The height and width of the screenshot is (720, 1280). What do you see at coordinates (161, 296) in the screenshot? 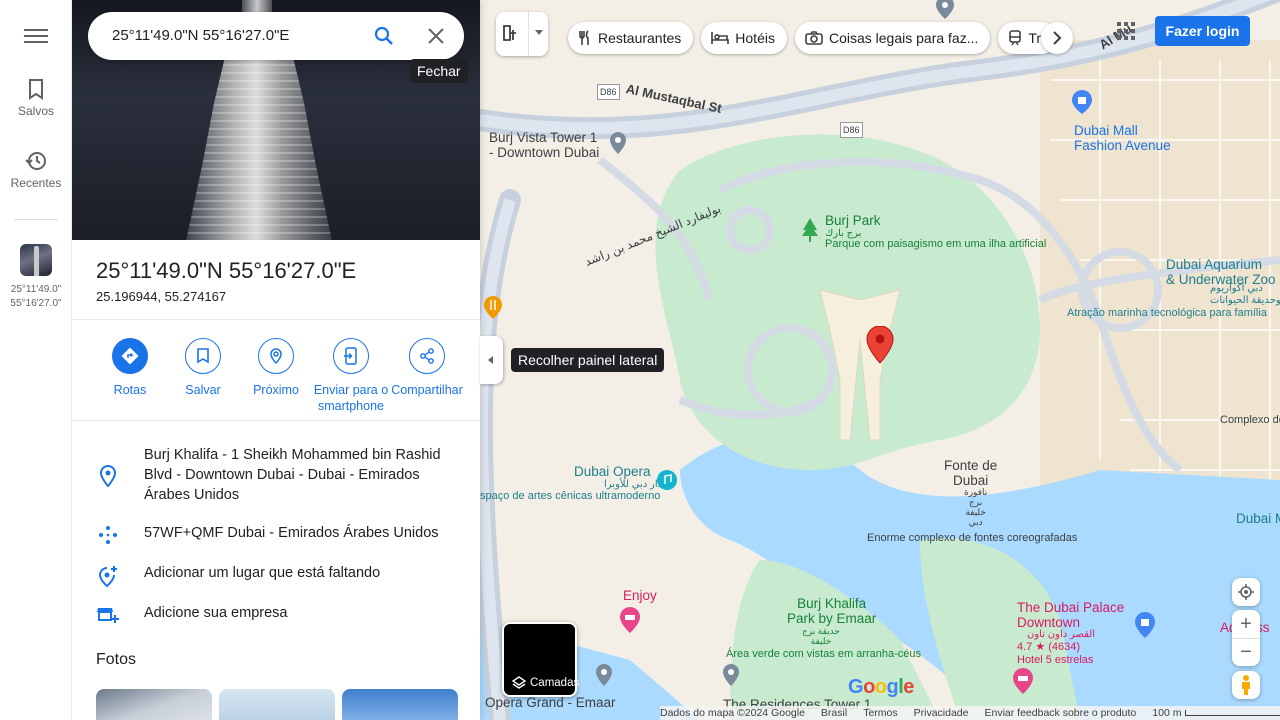
I see `decimal-coordinates: 25.196944, 55.274167` at bounding box center [161, 296].